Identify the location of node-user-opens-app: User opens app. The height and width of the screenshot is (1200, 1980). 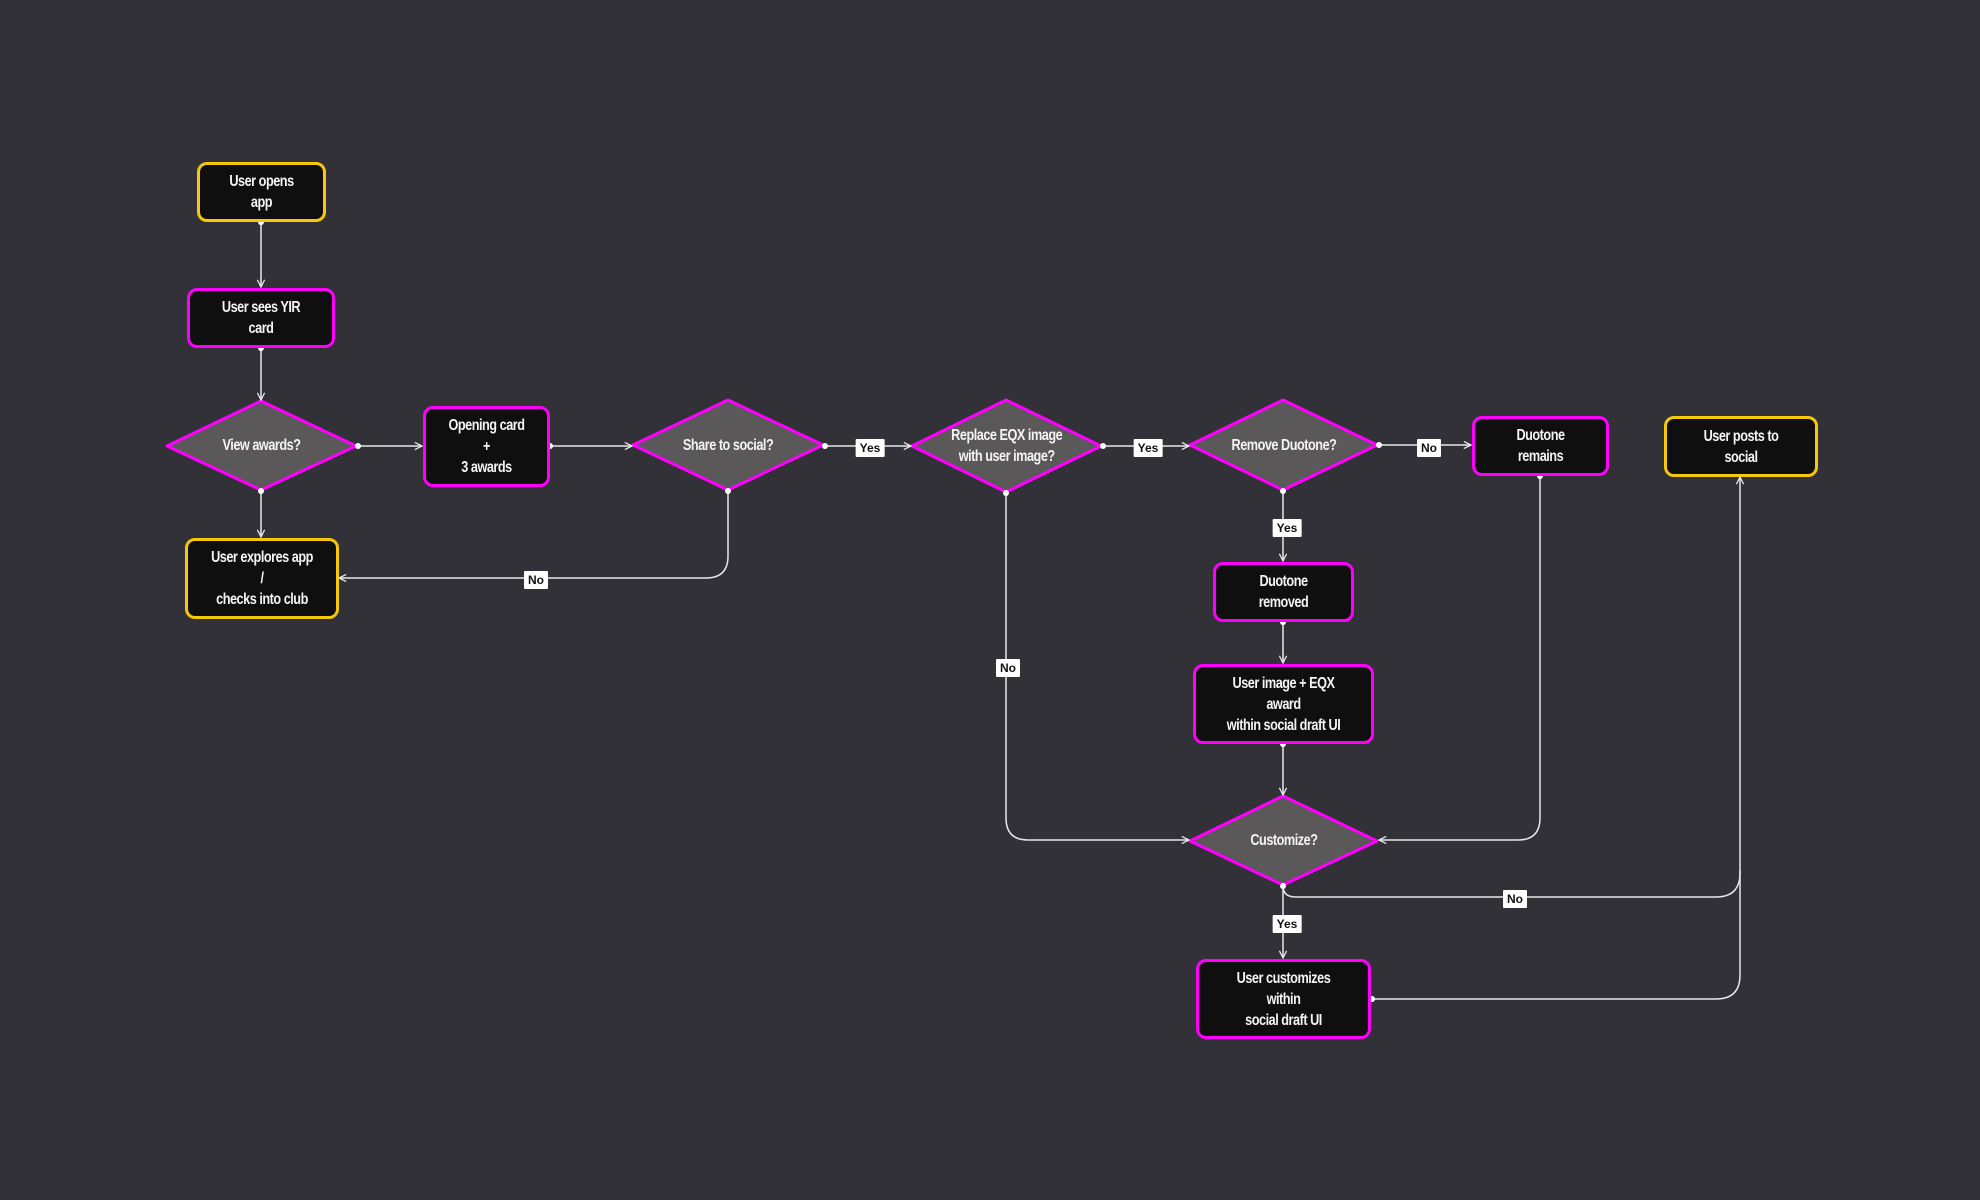
(261, 192).